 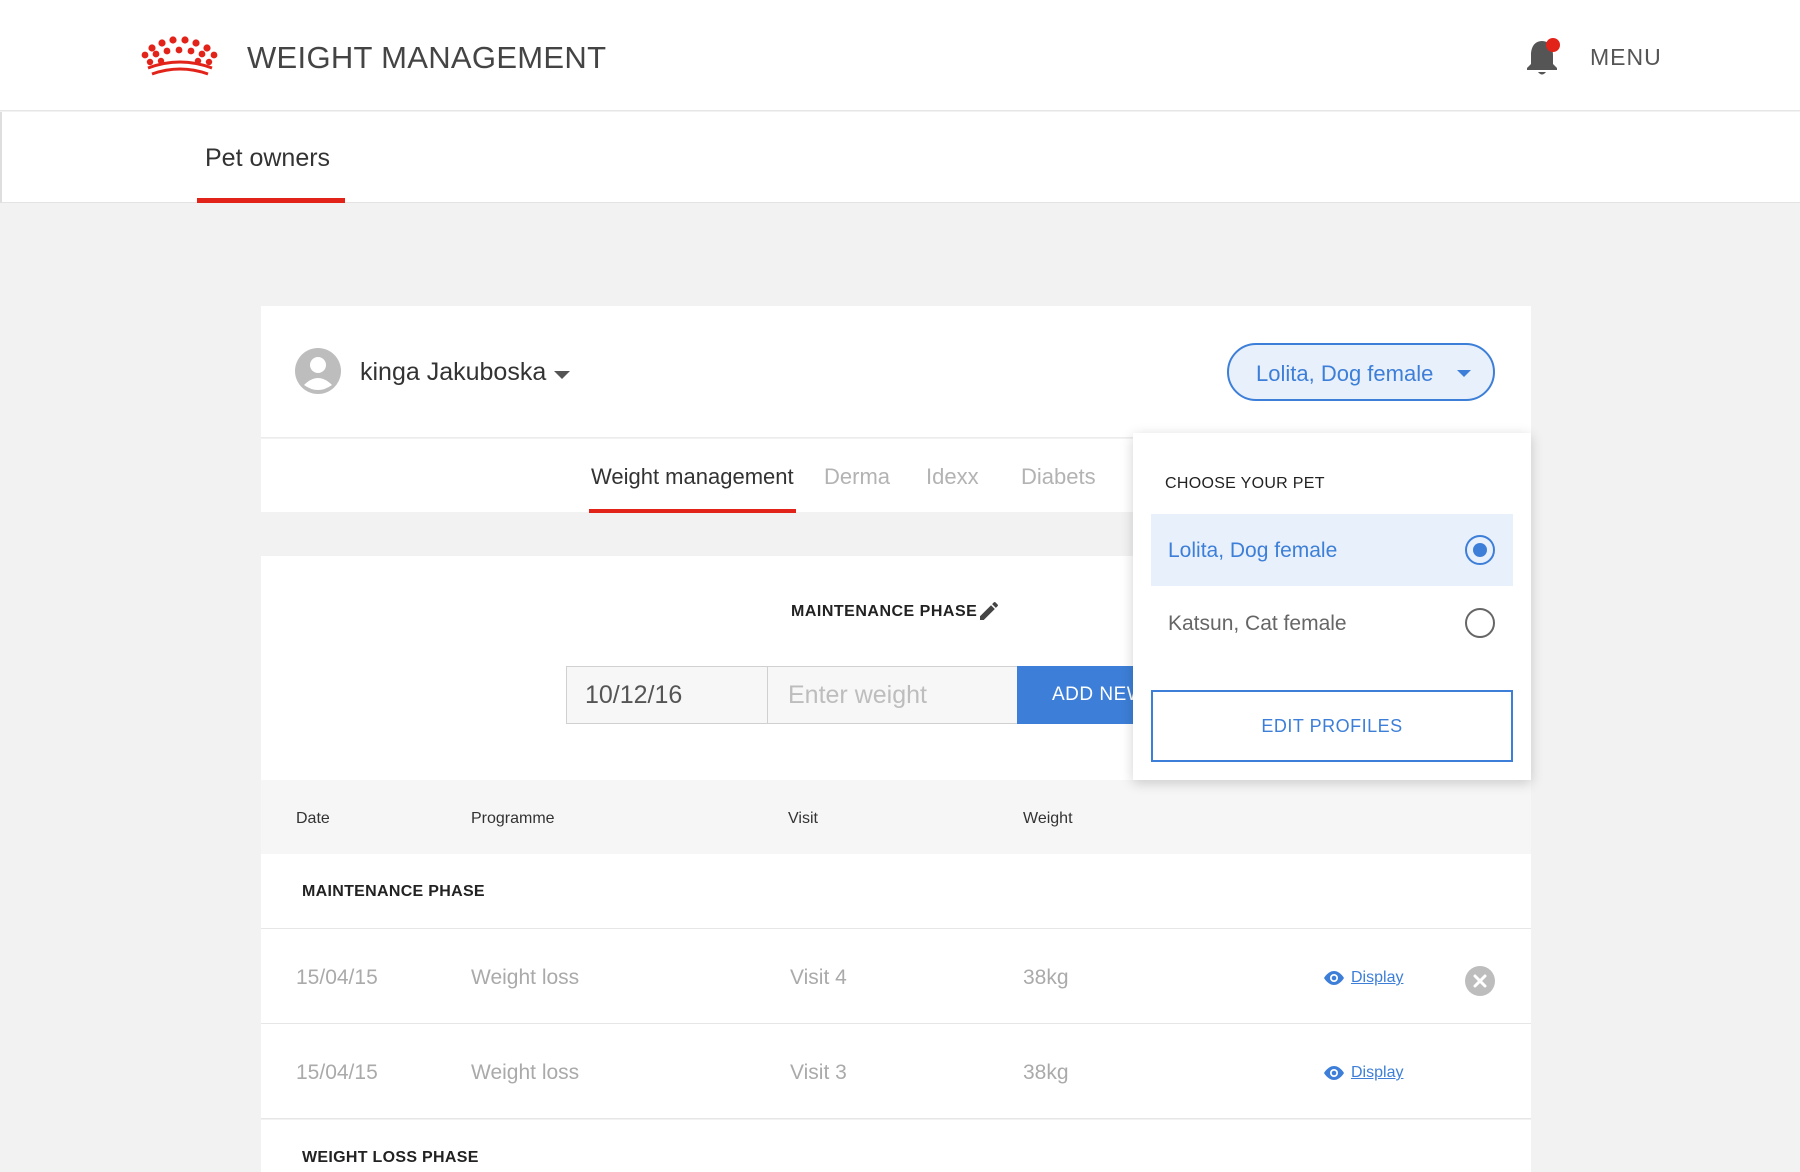 I want to click on group-header: WEIGHT LOSS PHASE, so click(x=896, y=1146).